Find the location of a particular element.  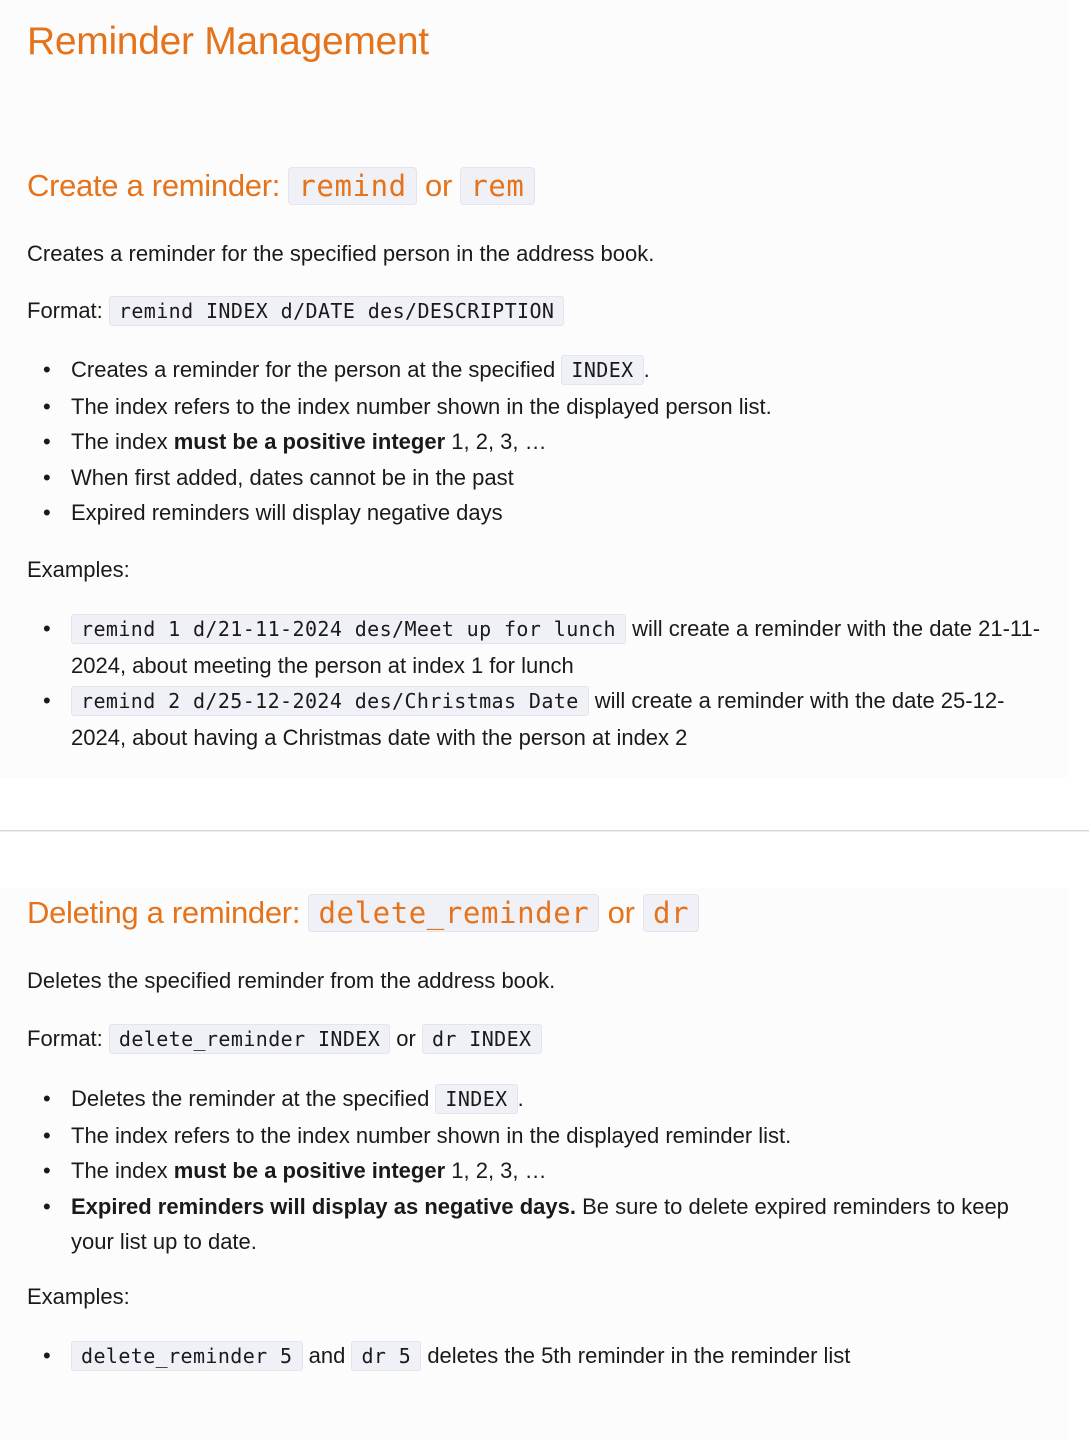

command-remind: remind is located at coordinates (352, 186).